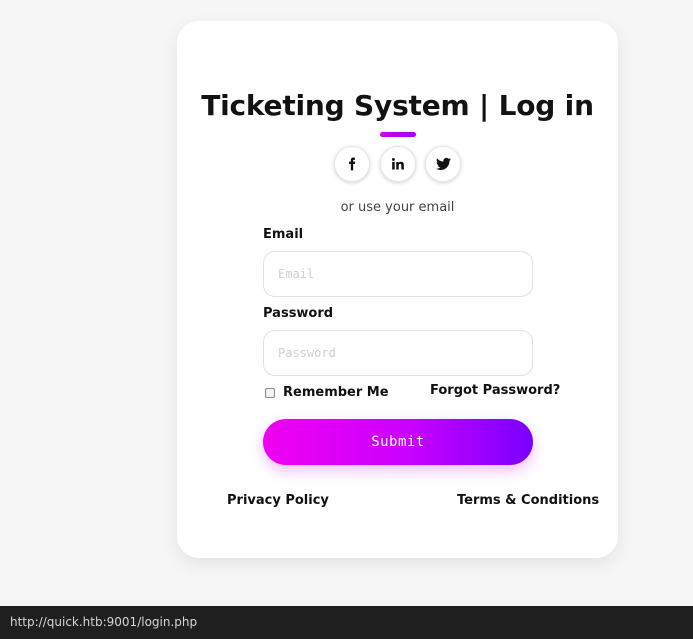 This screenshot has height=639, width=693. I want to click on twitter-login-button, so click(443, 164).